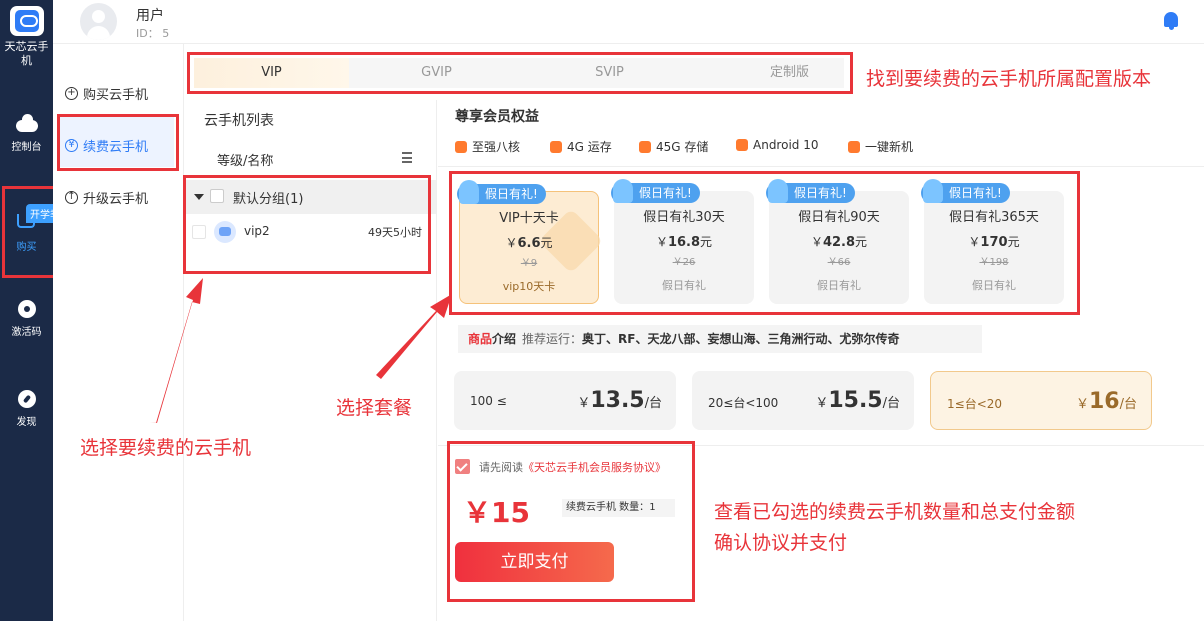 This screenshot has width=1204, height=621. Describe the element at coordinates (556, 146) in the screenshot. I see `memory-icon` at that location.